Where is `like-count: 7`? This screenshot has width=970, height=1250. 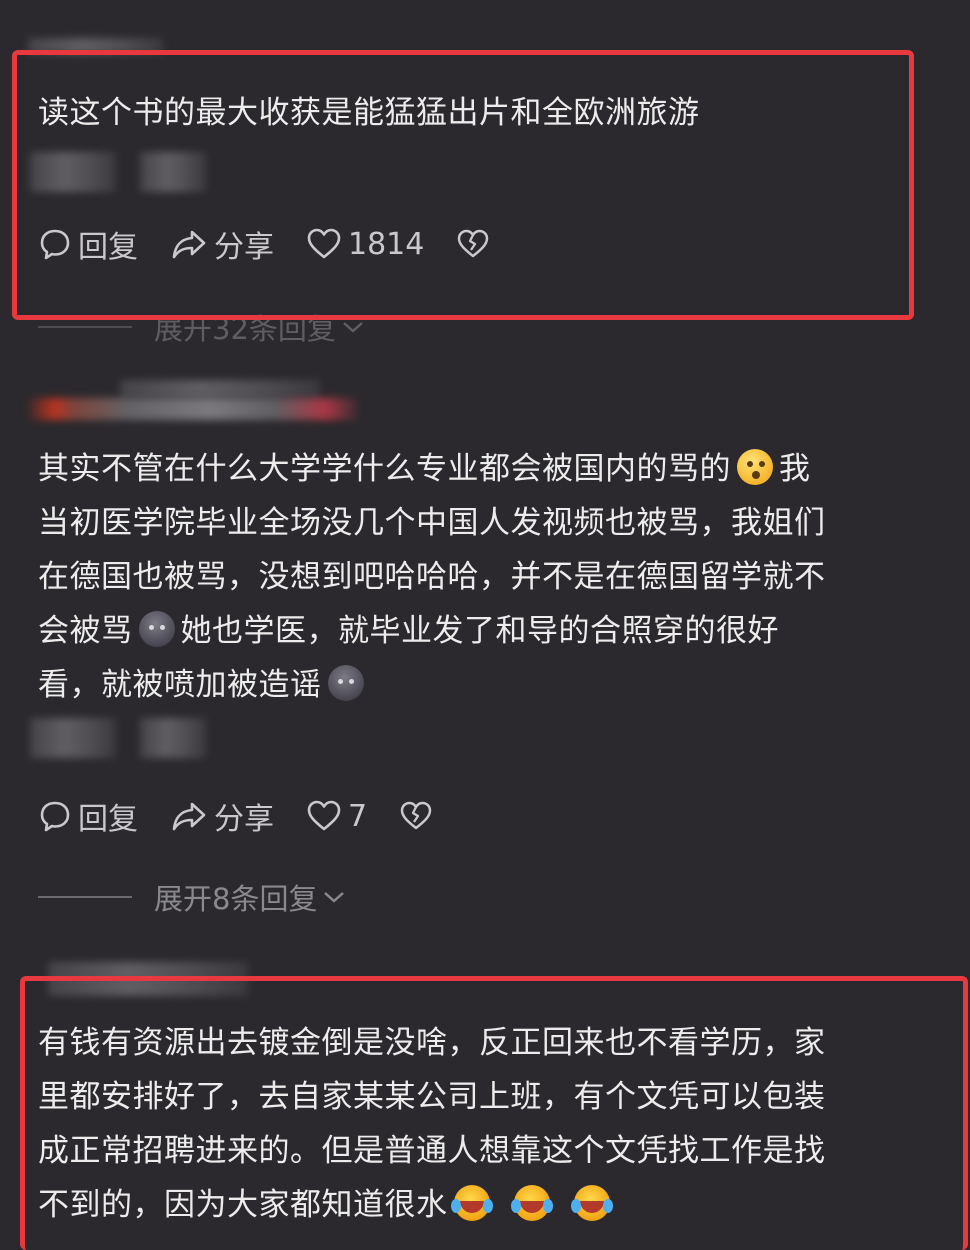 like-count: 7 is located at coordinates (358, 816).